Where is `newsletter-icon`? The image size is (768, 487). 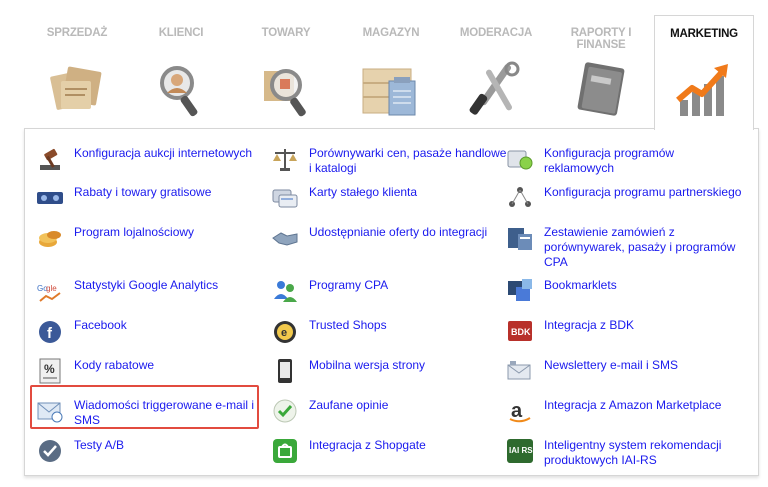
newsletter-icon is located at coordinates (519, 370).